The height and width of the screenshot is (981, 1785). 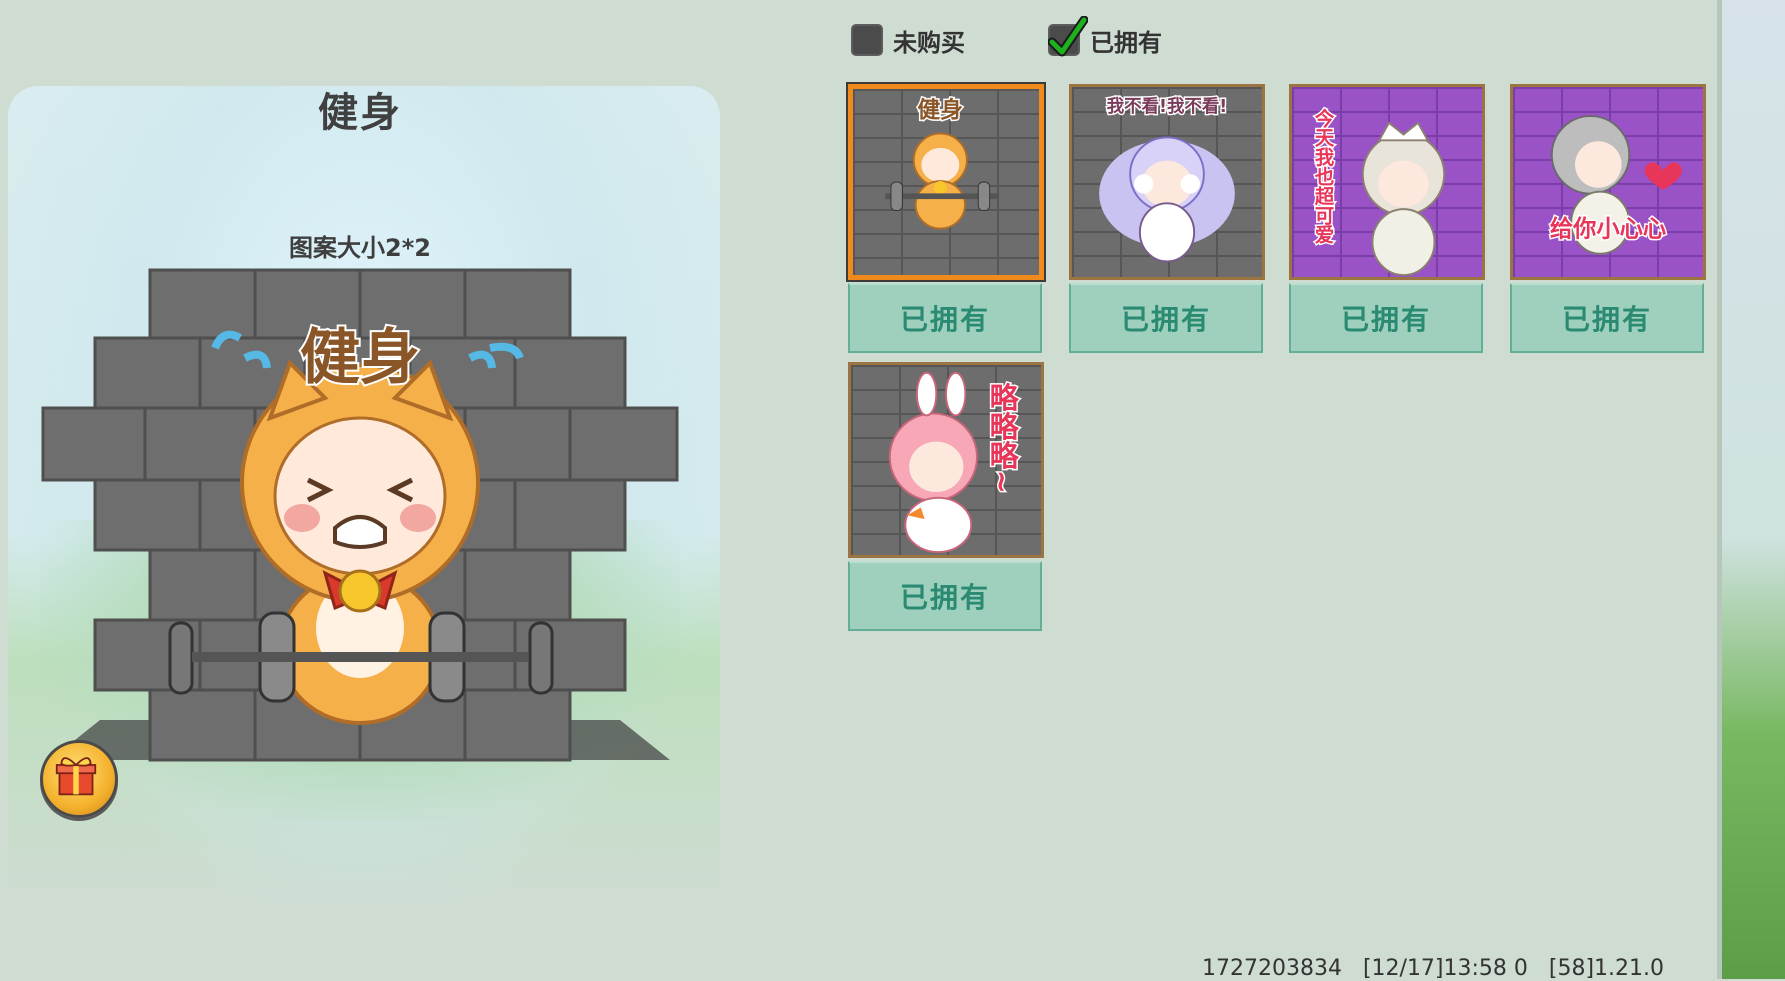 I want to click on checkmark-icon, so click(x=1068, y=36).